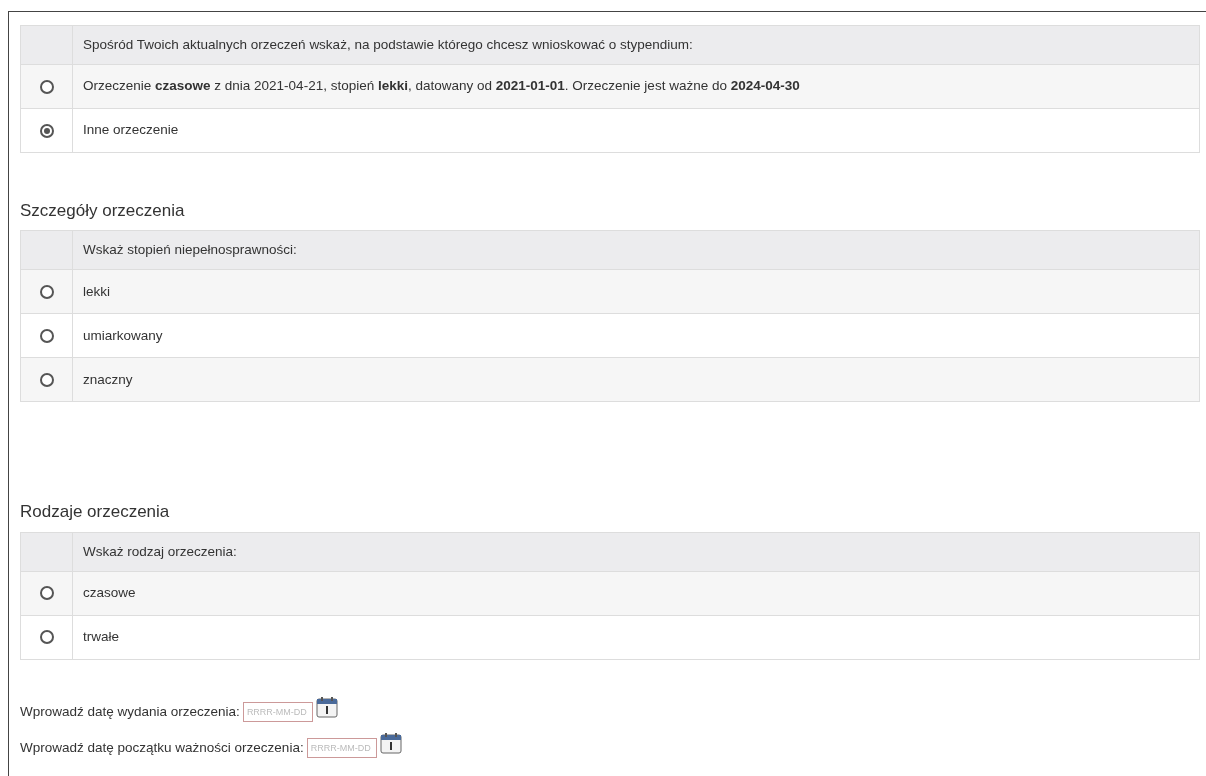  What do you see at coordinates (441, 86) in the screenshot?
I see `option-label: Orzeczenie czasowe z dnia 2021-04-21, stopień lekki, datowany od 2021-01-01. Orzeczenie jest ważne do 2024-04-30` at bounding box center [441, 86].